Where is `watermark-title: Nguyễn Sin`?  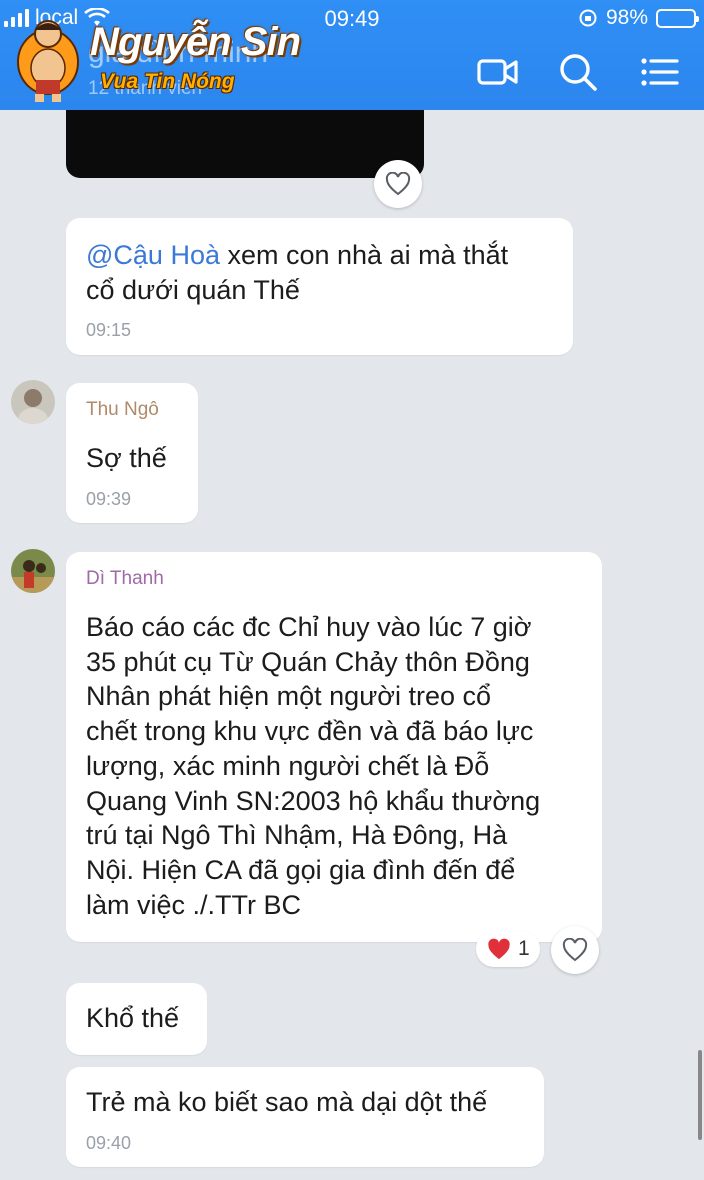
watermark-title: Nguyễn Sin is located at coordinates (195, 42).